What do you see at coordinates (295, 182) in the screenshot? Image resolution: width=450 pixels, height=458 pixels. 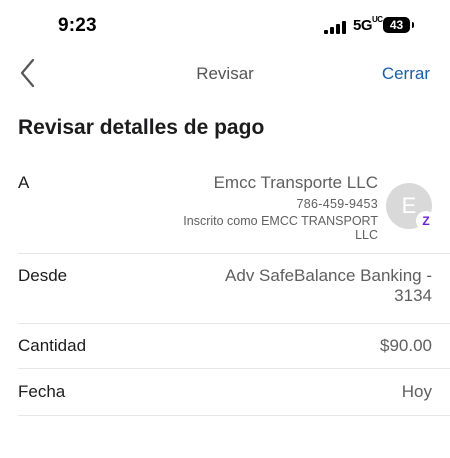 I see `recipient-name: Emcc Transporte LLC` at bounding box center [295, 182].